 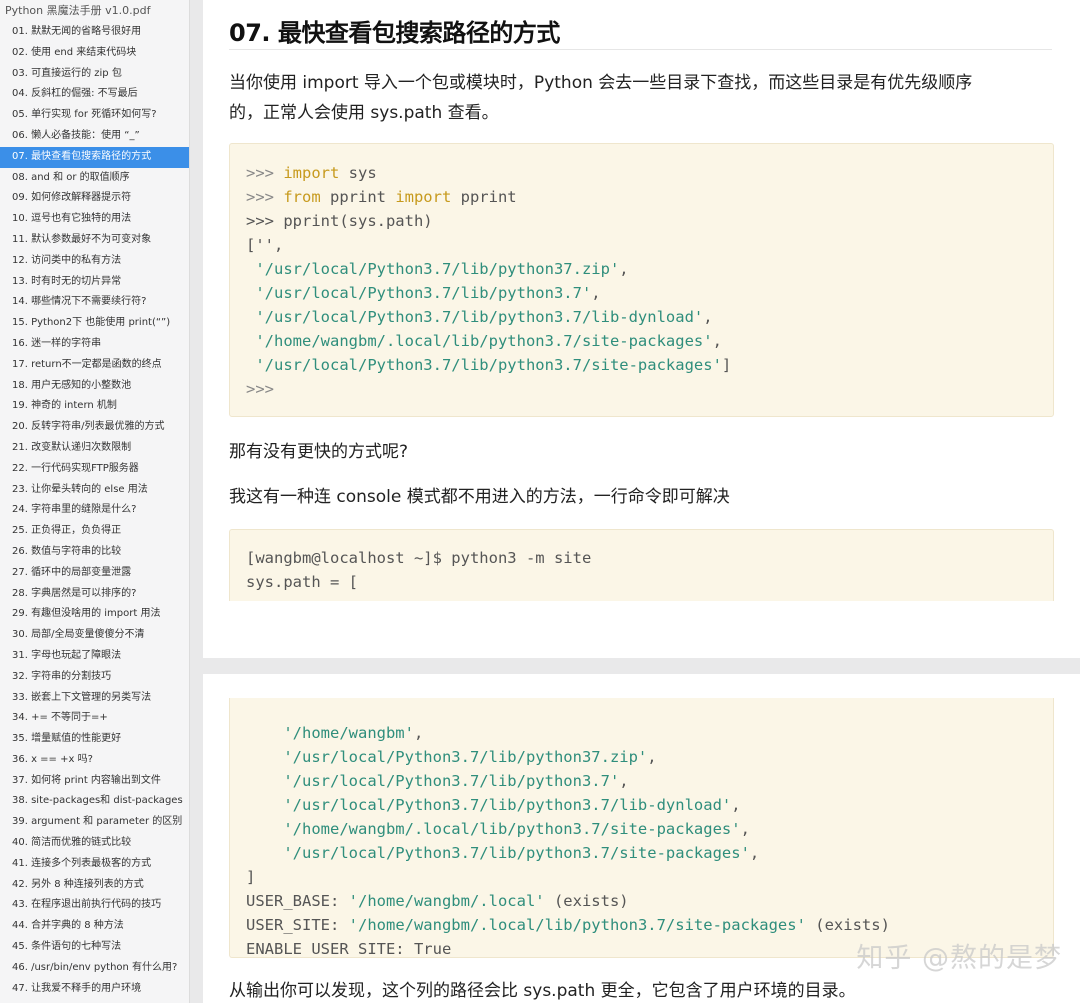 What do you see at coordinates (78, 10) in the screenshot?
I see `document-title: Python 黑魔法手册 v1.0.pdf` at bounding box center [78, 10].